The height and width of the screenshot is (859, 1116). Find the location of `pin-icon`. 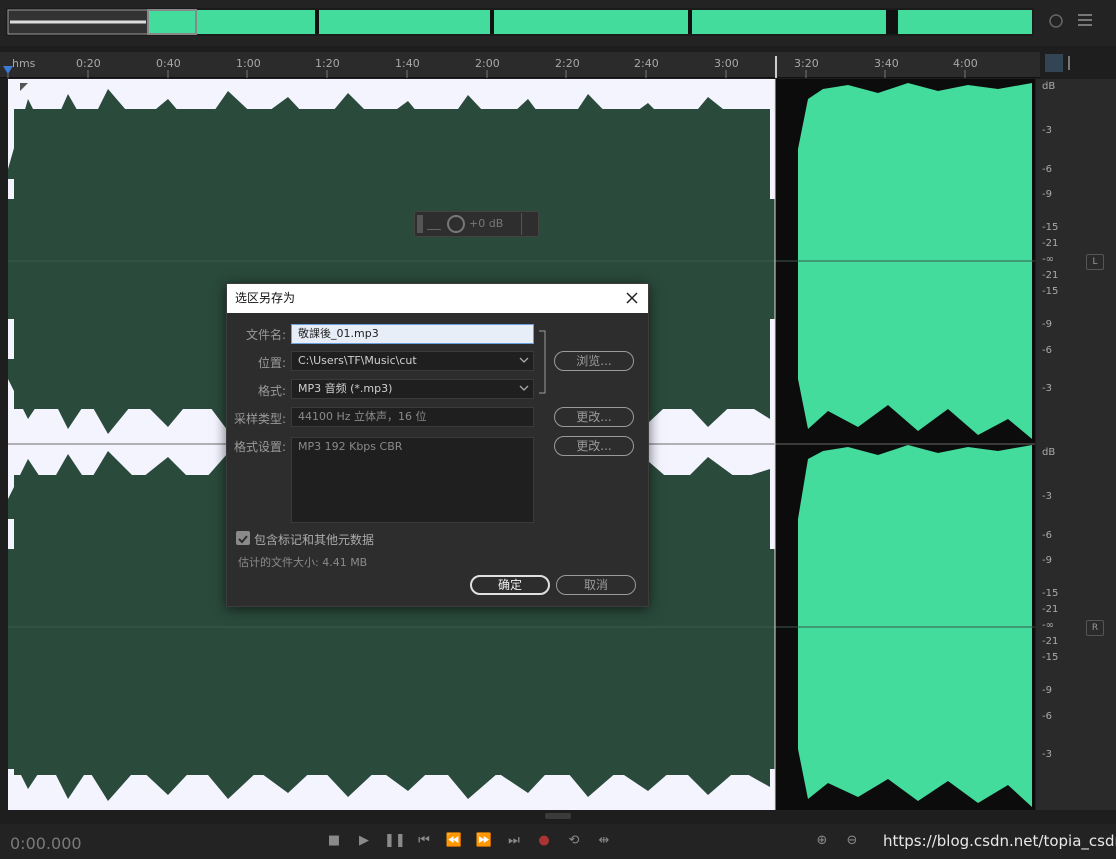

pin-icon is located at coordinates (1072, 63).